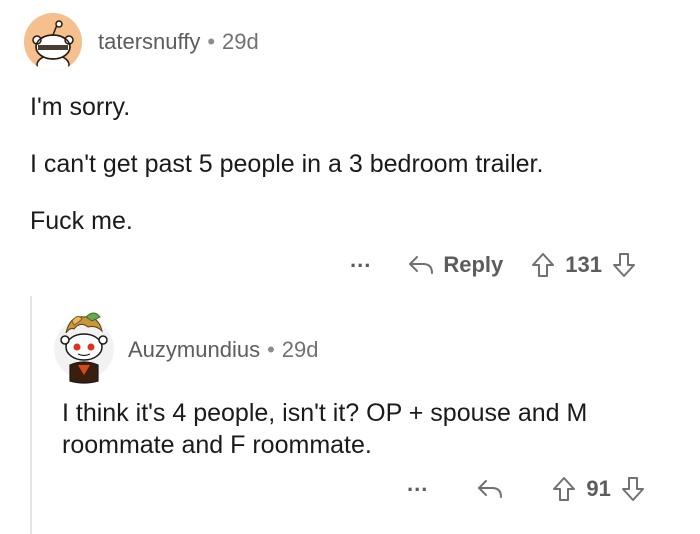 This screenshot has width=700, height=534. What do you see at coordinates (194, 349) in the screenshot?
I see `username: Auzymundius` at bounding box center [194, 349].